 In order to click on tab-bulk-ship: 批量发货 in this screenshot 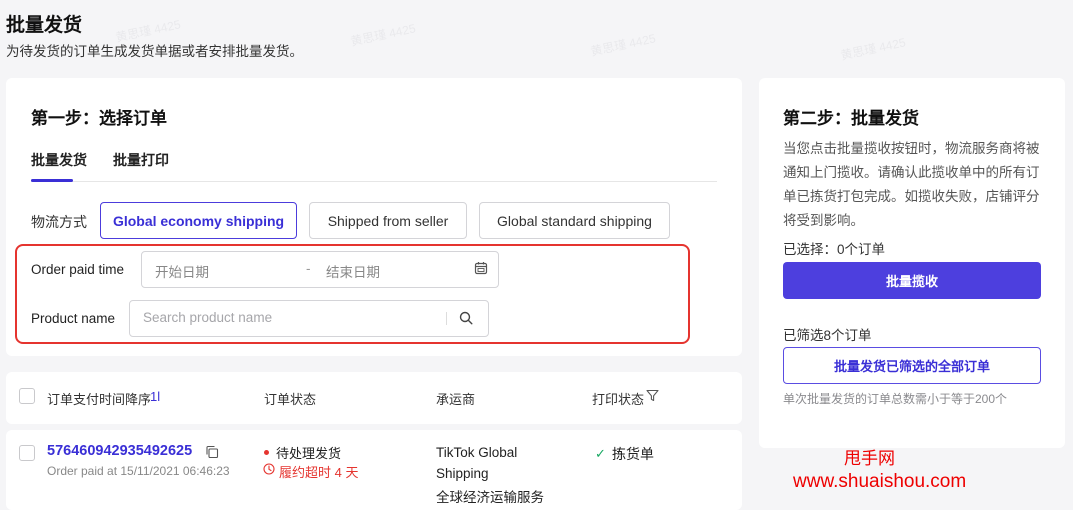, I will do `click(59, 160)`.